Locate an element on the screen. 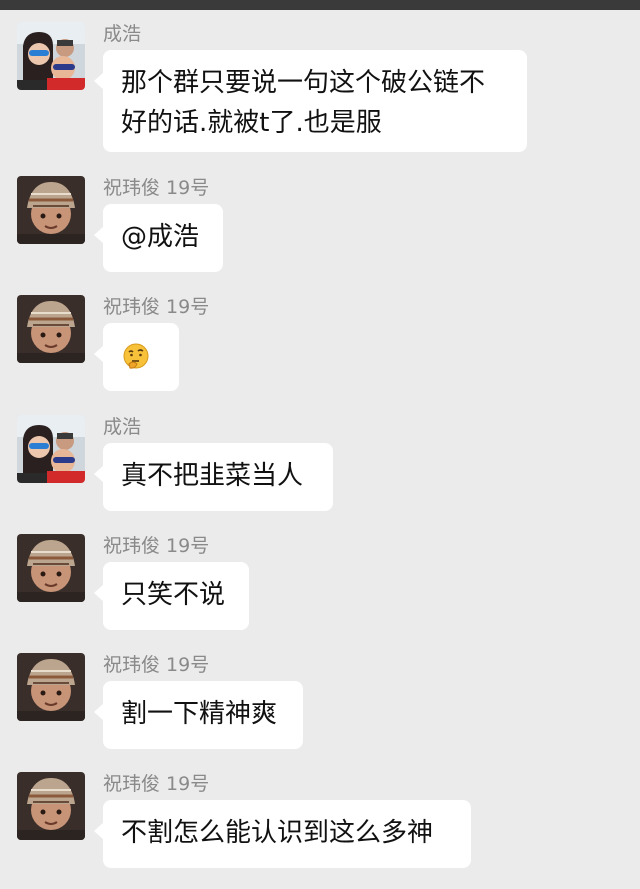  message-bubble: @成浩 is located at coordinates (158, 238).